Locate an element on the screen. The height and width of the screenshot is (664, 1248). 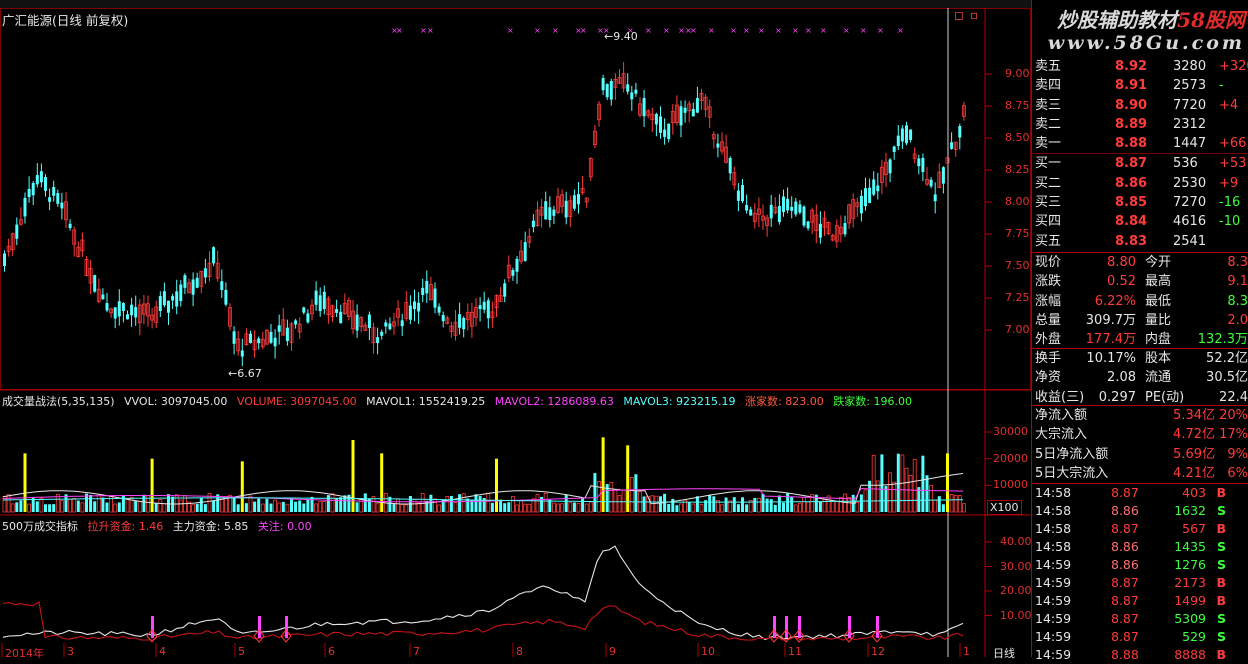
book-price: 8.87 is located at coordinates (1131, 164).